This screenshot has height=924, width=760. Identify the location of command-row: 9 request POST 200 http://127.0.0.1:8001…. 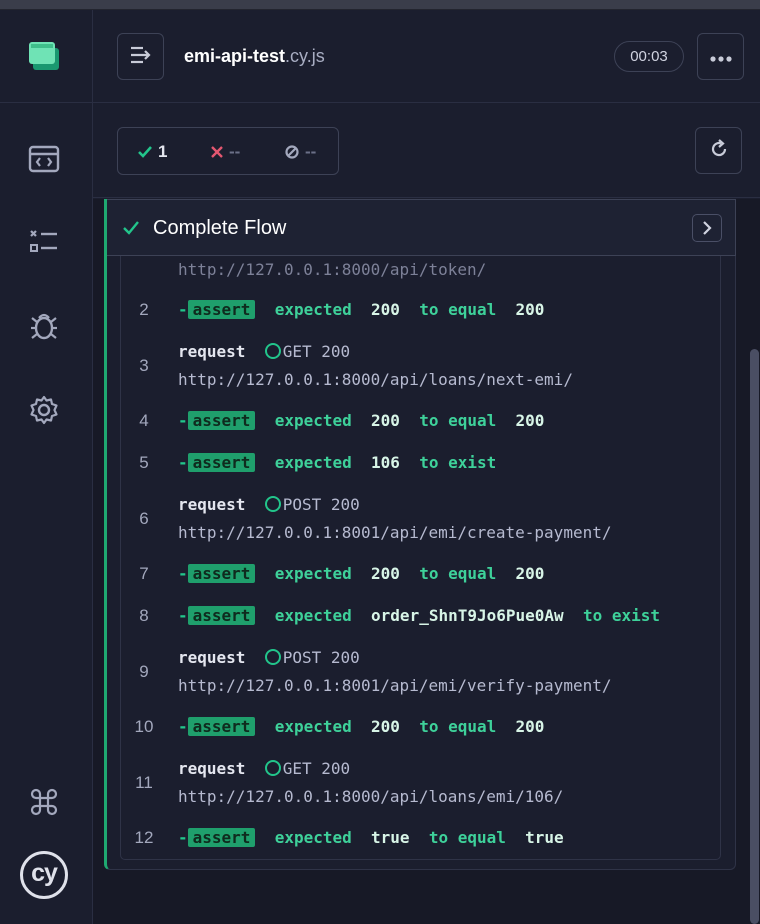
(420, 674).